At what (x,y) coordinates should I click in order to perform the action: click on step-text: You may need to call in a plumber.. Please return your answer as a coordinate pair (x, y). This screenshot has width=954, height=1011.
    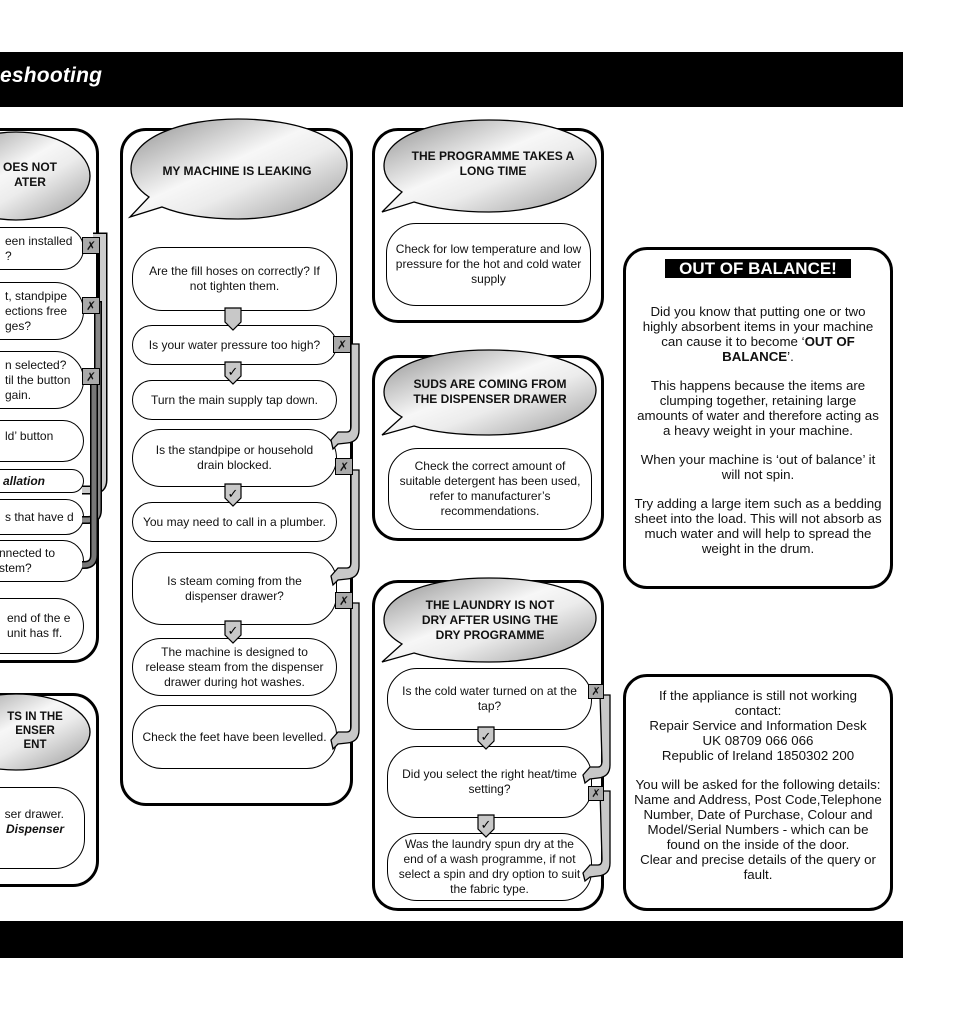
    Looking at the image, I should click on (234, 521).